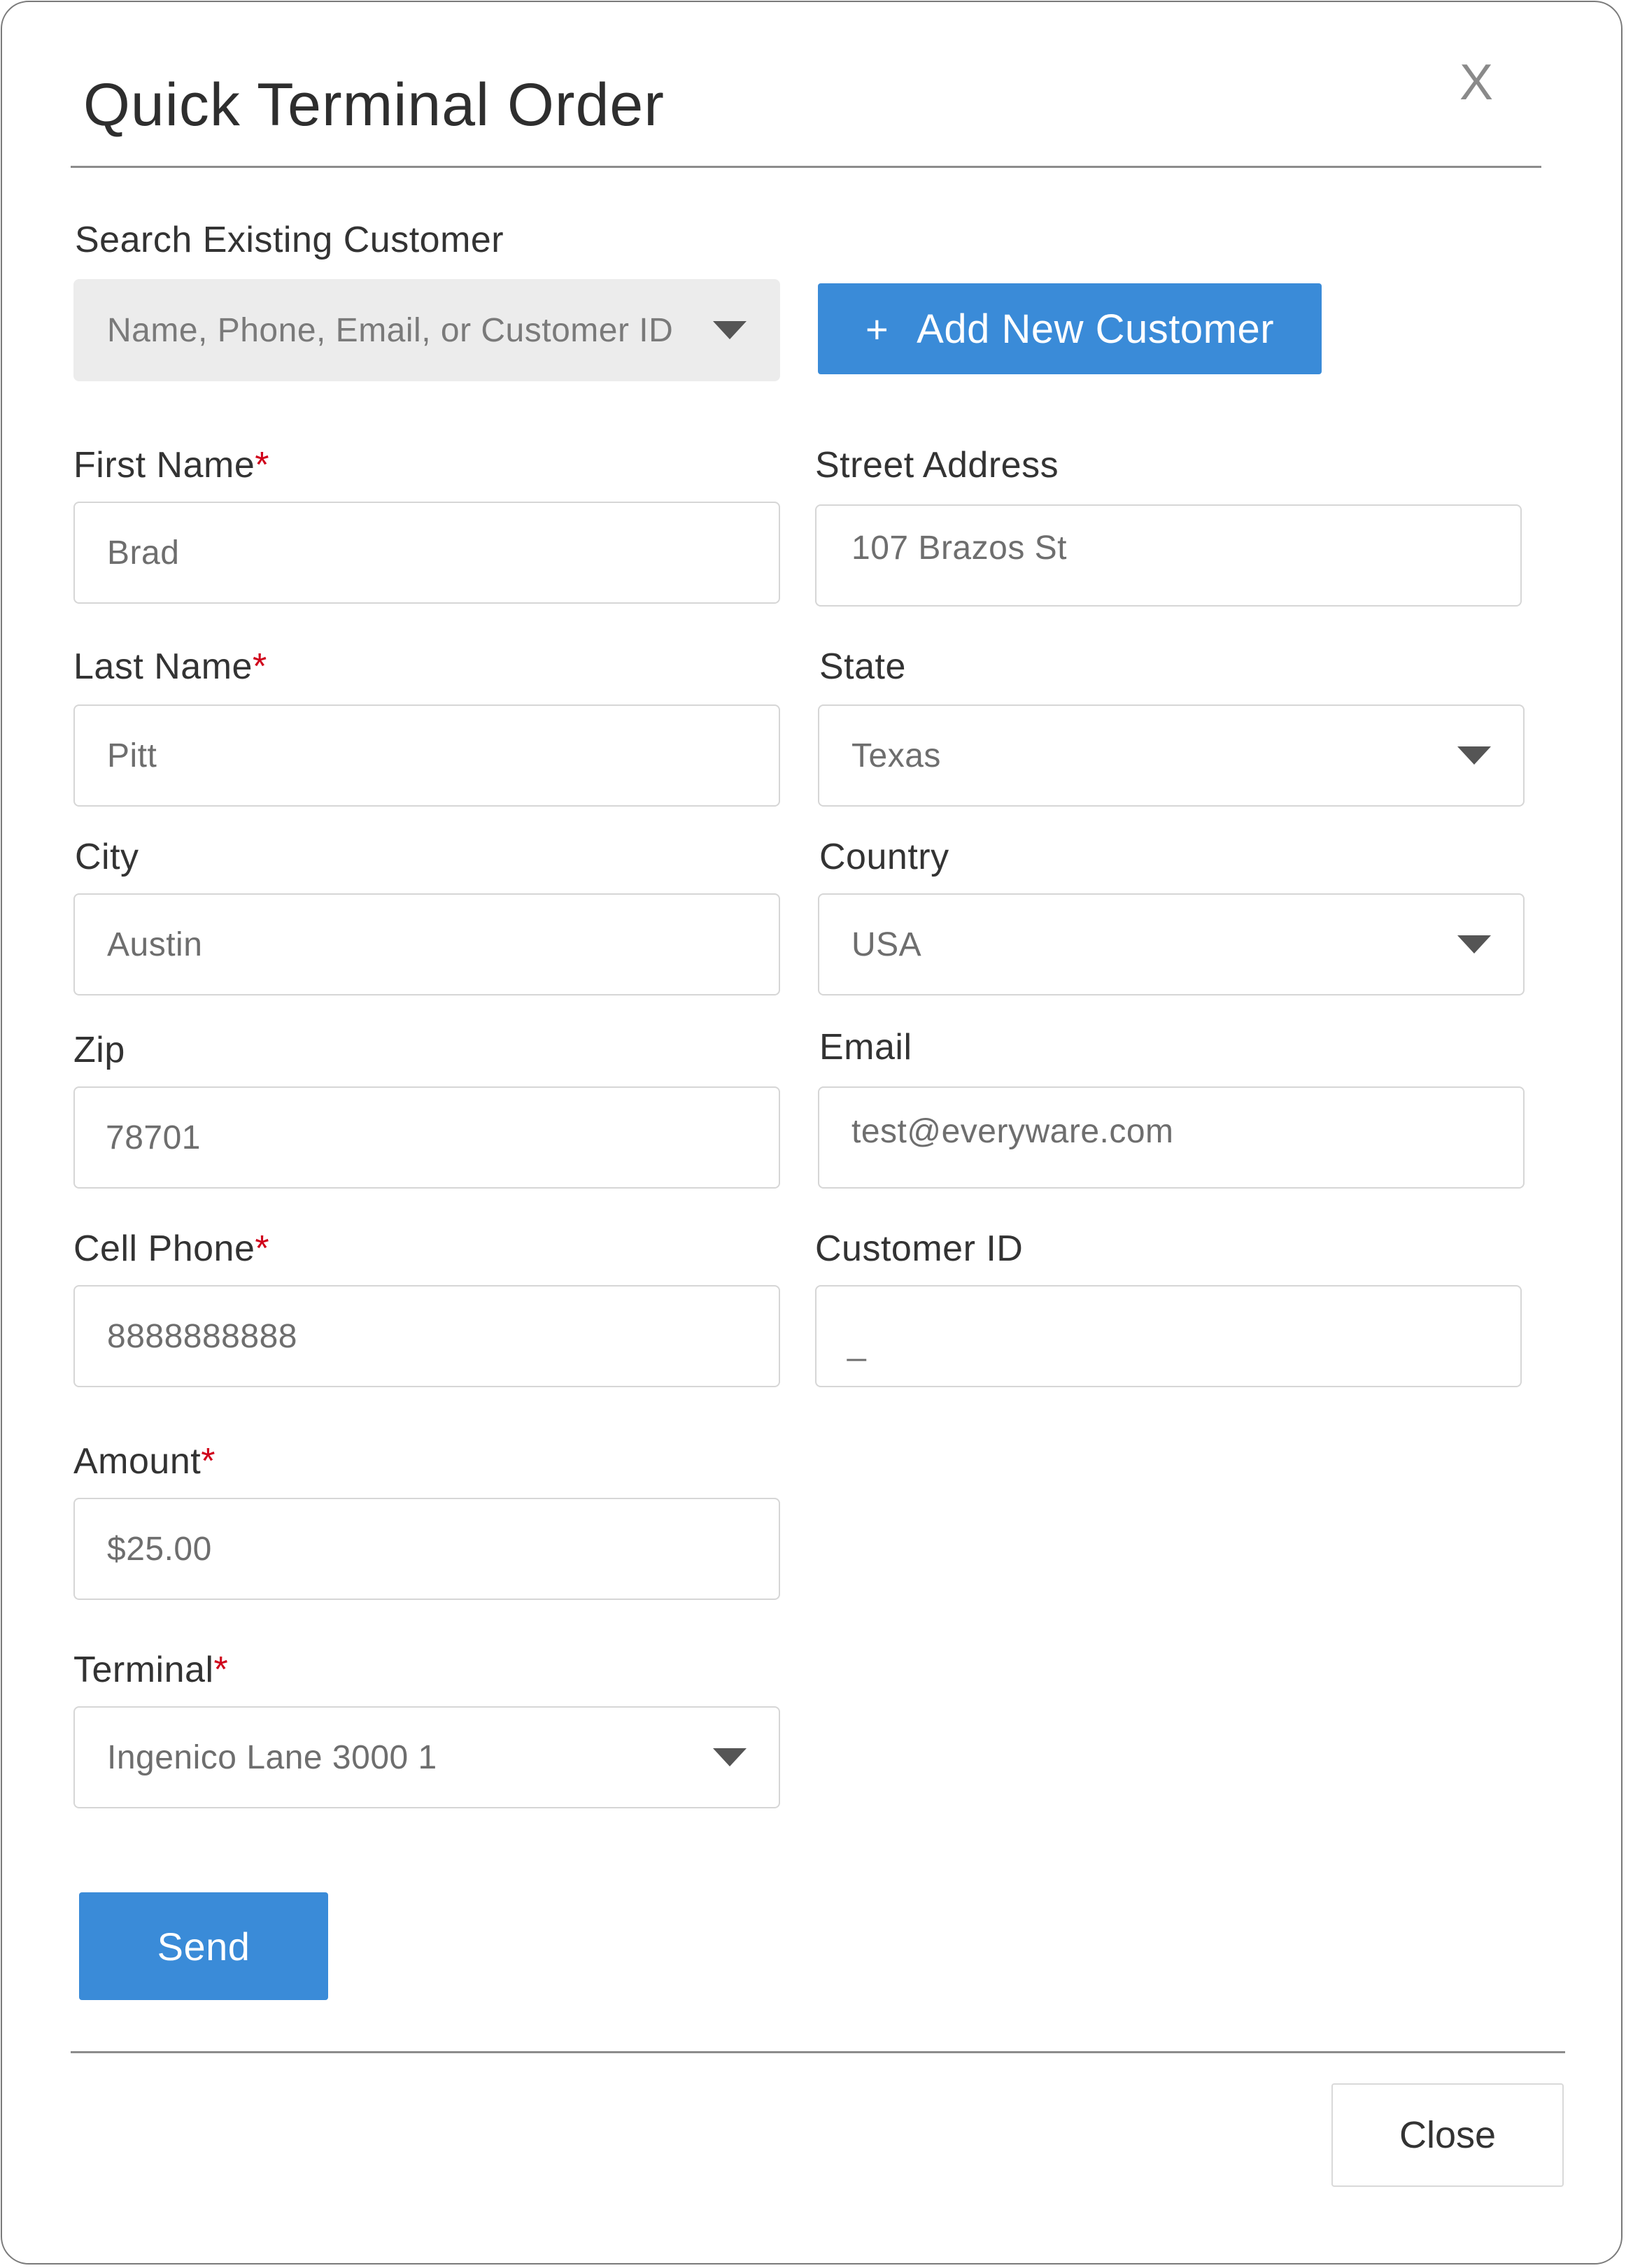 Image resolution: width=1626 pixels, height=2268 pixels. What do you see at coordinates (1171, 944) in the screenshot?
I see `country-select: USA` at bounding box center [1171, 944].